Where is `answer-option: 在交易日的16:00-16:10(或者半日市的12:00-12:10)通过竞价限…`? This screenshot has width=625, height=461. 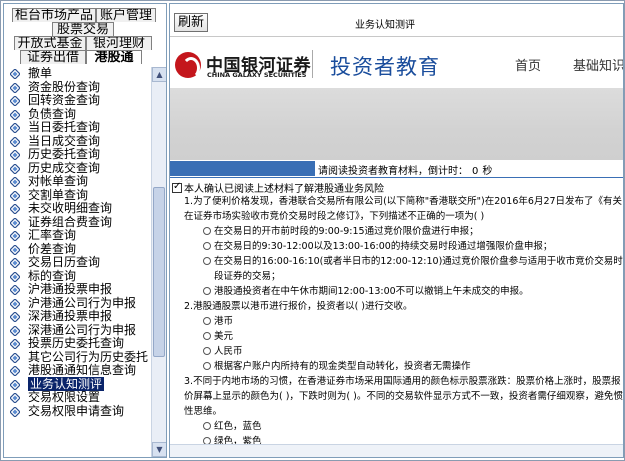
answer-option: 在交易日的16:00-16:10(或者半日市的12:00-12:10)通过竞价限… is located at coordinates (403, 269).